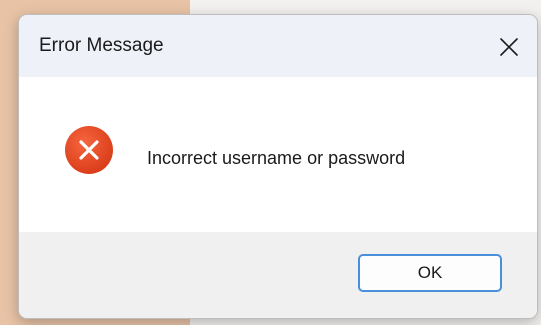  I want to click on dialog-title: Error Message, so click(101, 45).